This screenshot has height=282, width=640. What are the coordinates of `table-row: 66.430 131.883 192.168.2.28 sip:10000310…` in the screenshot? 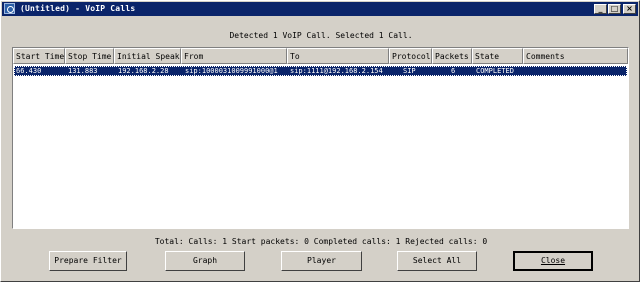 It's located at (320, 71).